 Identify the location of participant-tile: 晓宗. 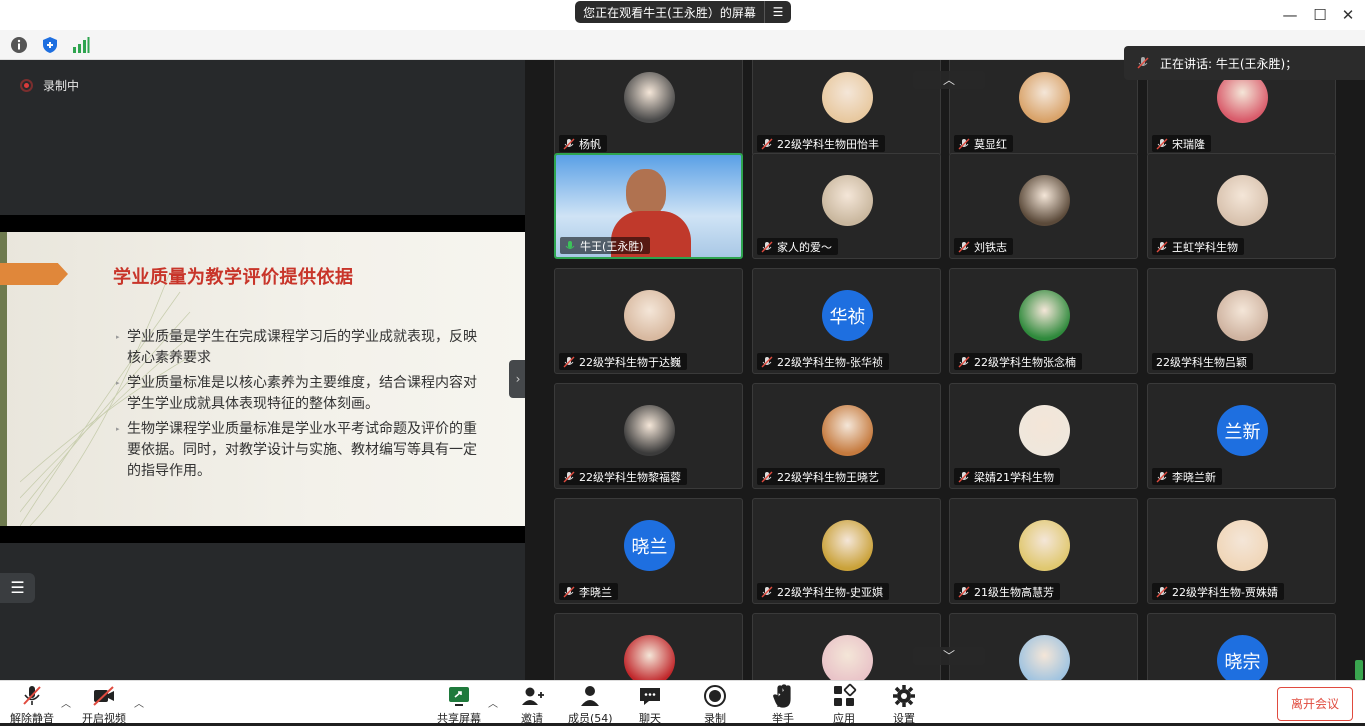
(1241, 646).